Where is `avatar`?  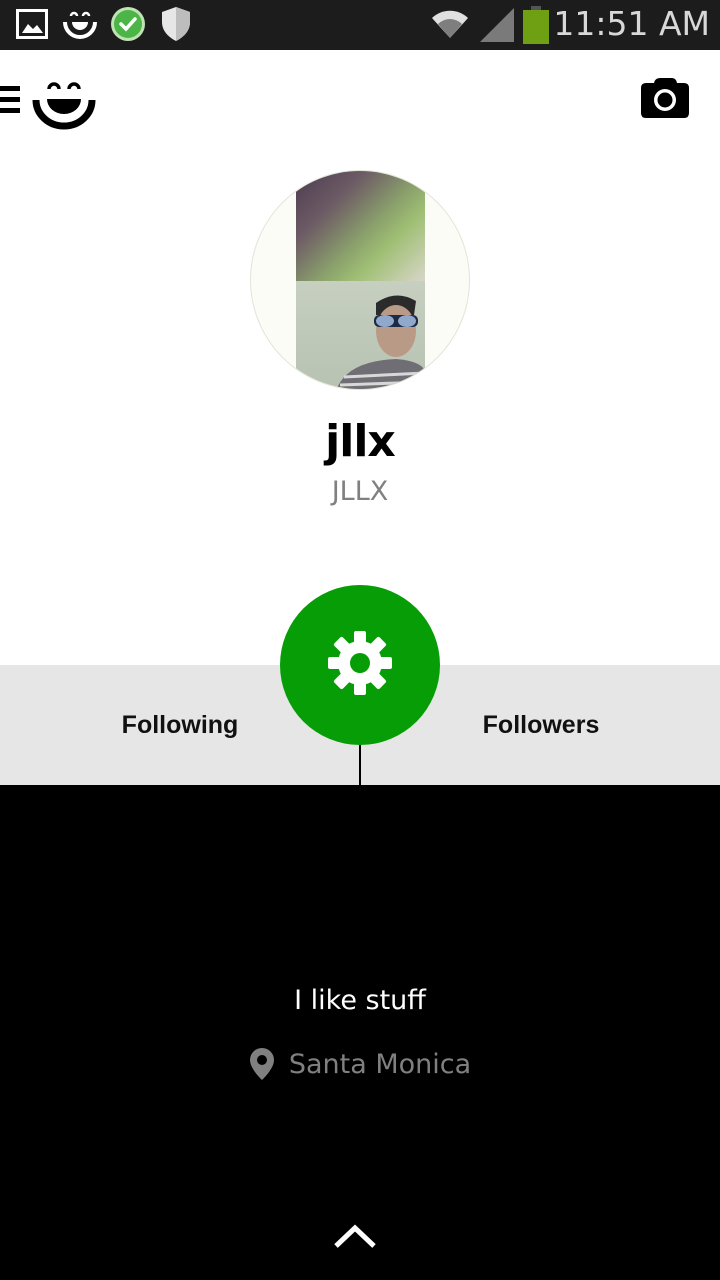
avatar is located at coordinates (360, 280).